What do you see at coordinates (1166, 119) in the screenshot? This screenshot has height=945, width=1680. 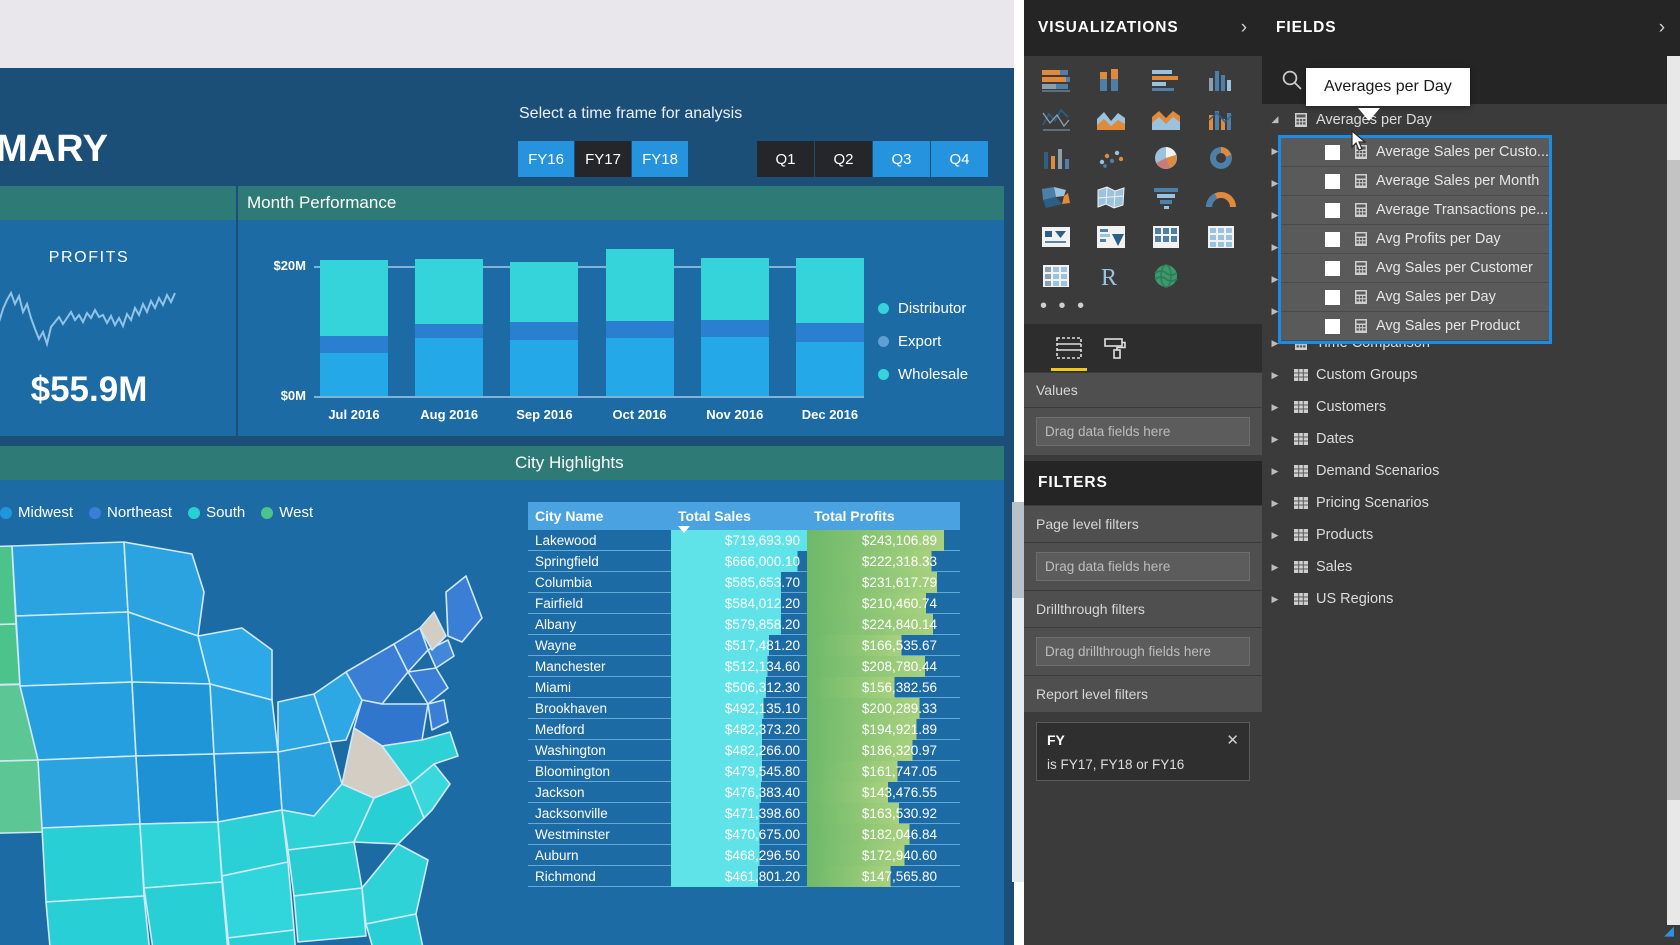 I see `stacked-area-chart-icon` at bounding box center [1166, 119].